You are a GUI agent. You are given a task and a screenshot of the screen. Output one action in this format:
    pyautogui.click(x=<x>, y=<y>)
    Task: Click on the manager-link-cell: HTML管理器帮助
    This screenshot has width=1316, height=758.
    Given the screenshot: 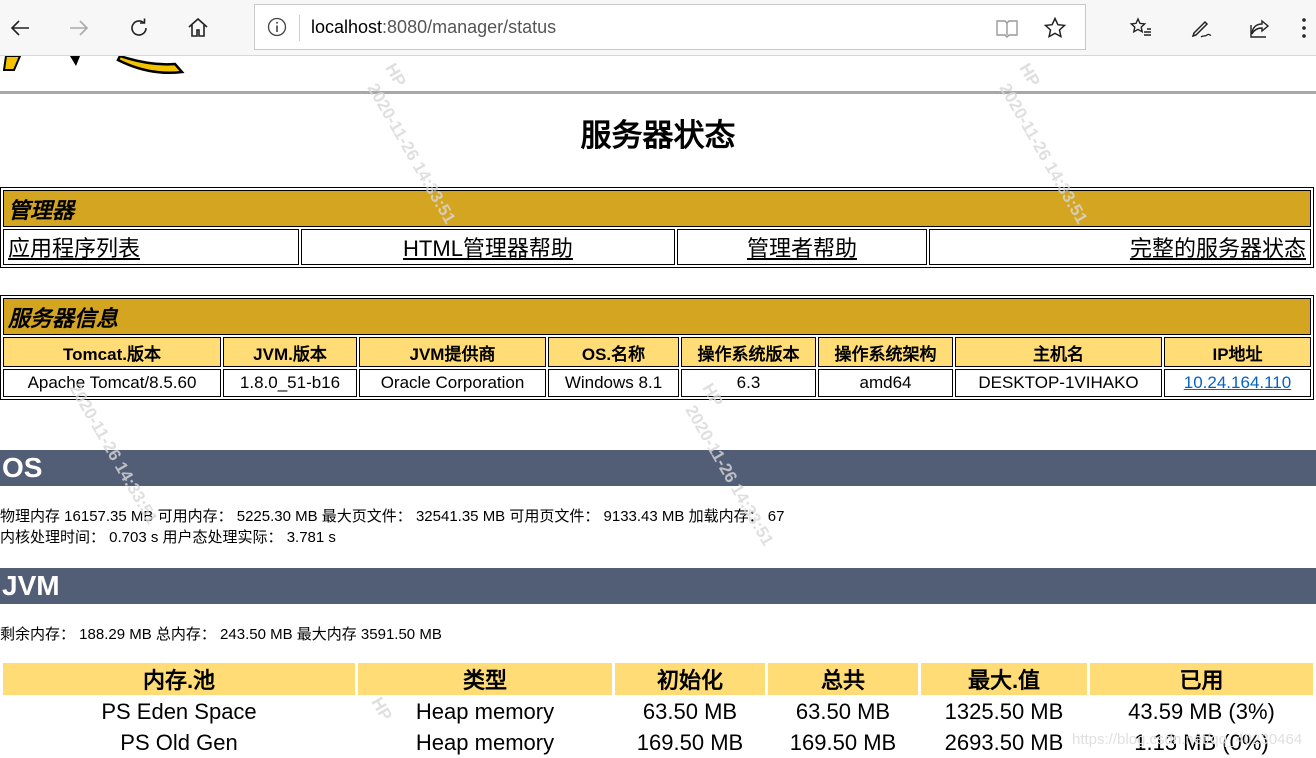 What is the action you would take?
    pyautogui.click(x=488, y=247)
    